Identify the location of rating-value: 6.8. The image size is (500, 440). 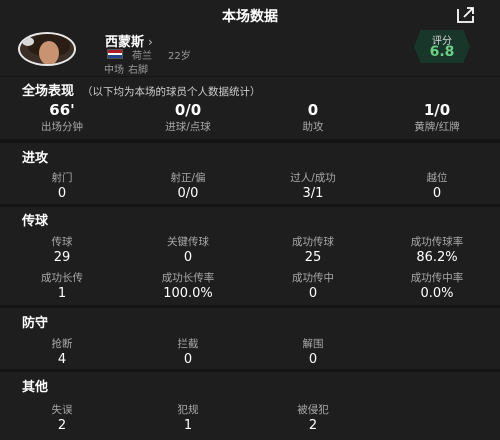
(442, 52).